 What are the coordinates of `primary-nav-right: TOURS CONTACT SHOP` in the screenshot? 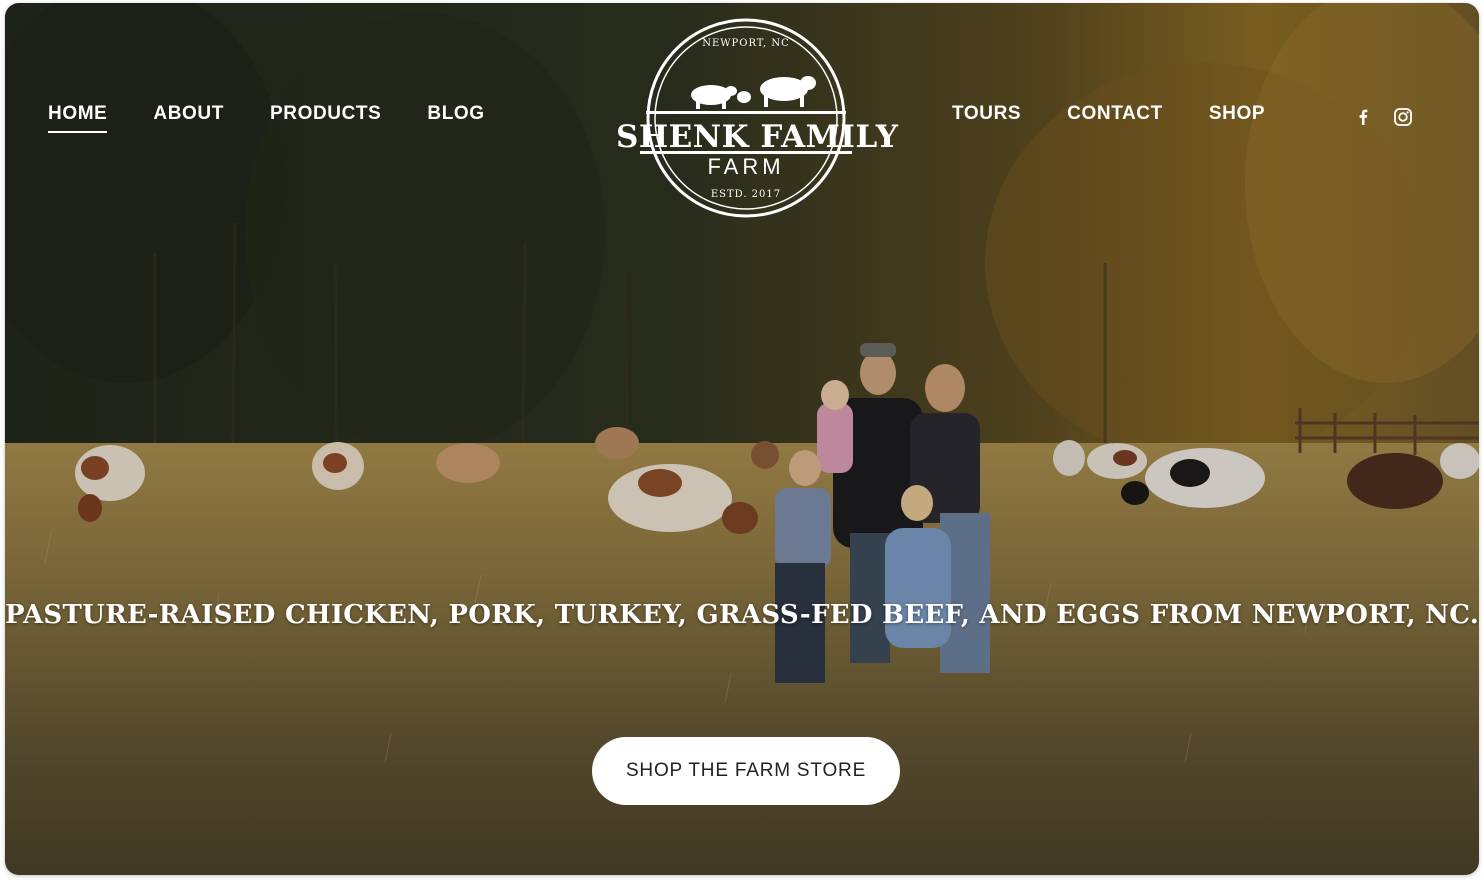 It's located at (1131, 114).